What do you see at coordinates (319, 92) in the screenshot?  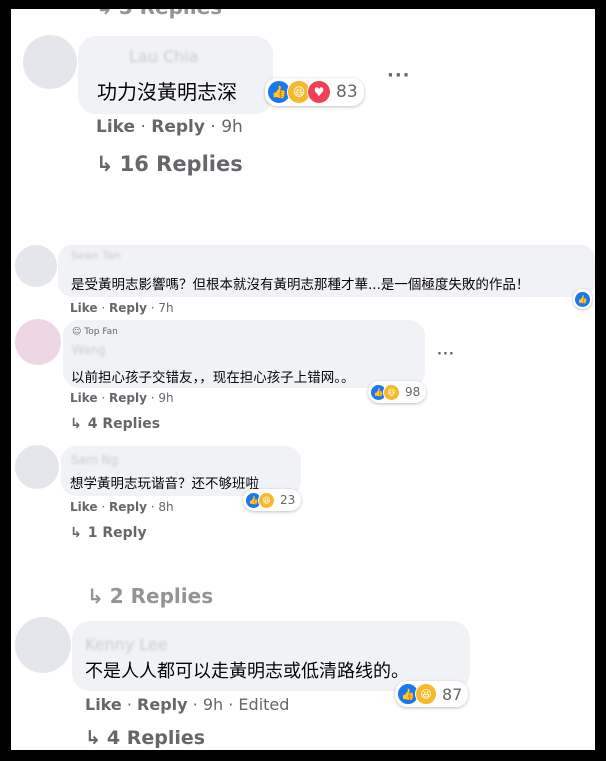 I see `love-reaction-icon: ♥` at bounding box center [319, 92].